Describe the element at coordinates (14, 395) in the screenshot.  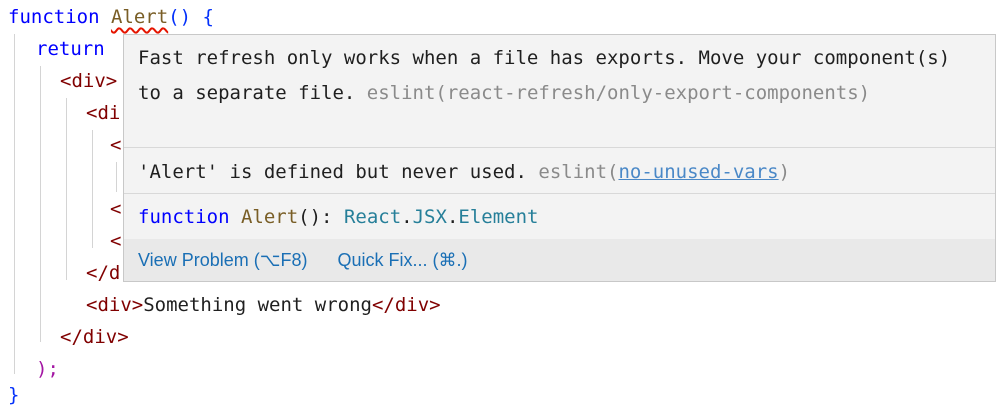
I see `code-line-13: }` at that location.